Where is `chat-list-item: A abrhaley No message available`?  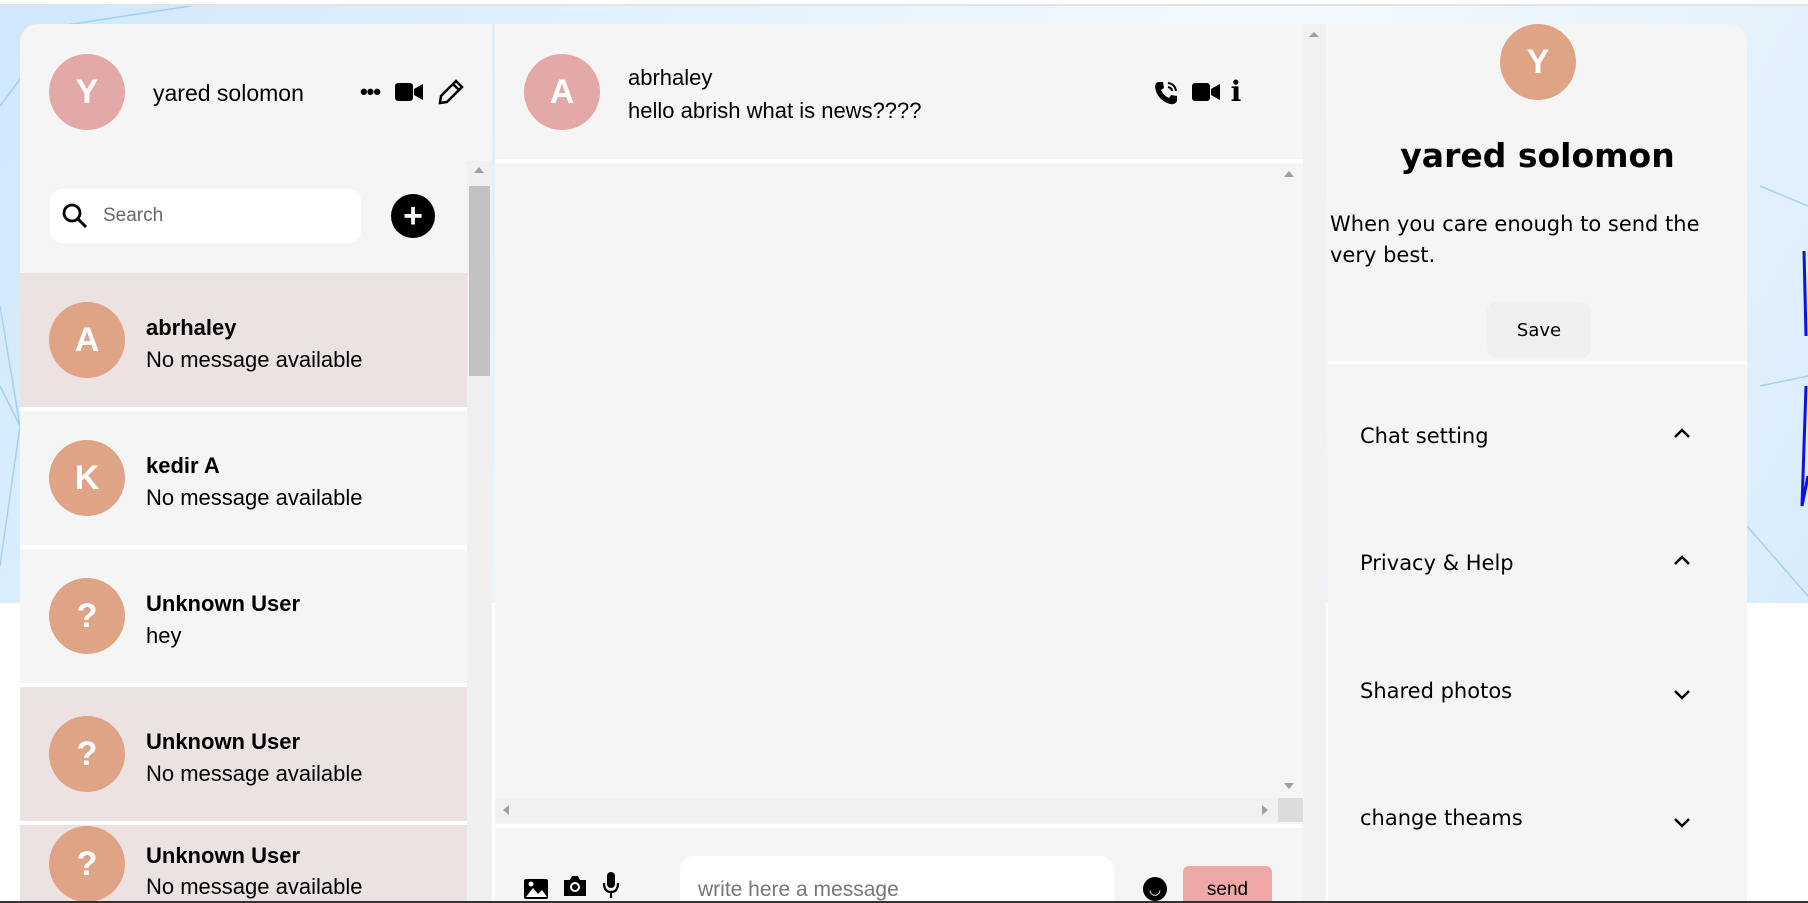
chat-list-item: A abrhaley No message available is located at coordinates (243, 340).